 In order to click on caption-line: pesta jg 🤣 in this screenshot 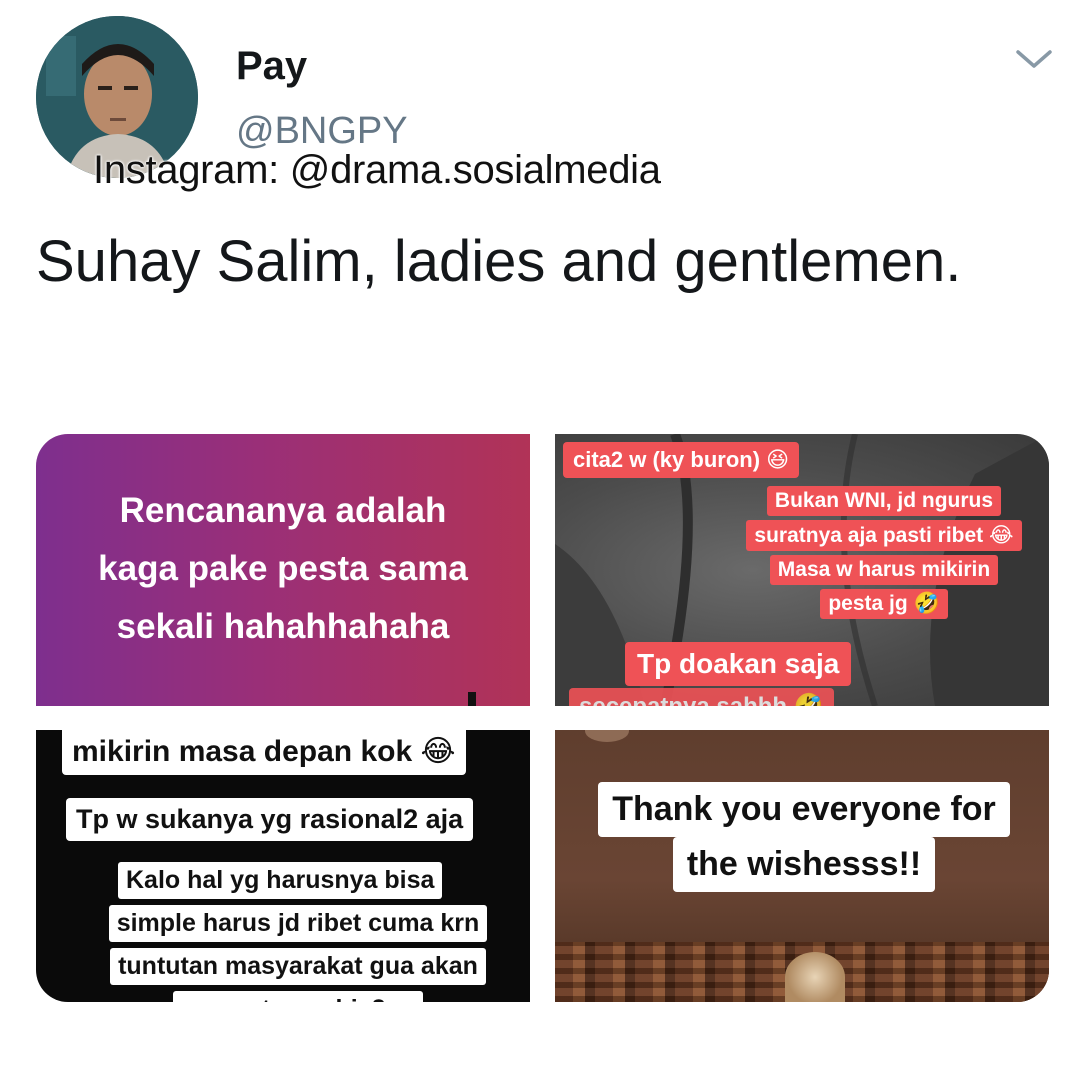, I will do `click(884, 604)`.